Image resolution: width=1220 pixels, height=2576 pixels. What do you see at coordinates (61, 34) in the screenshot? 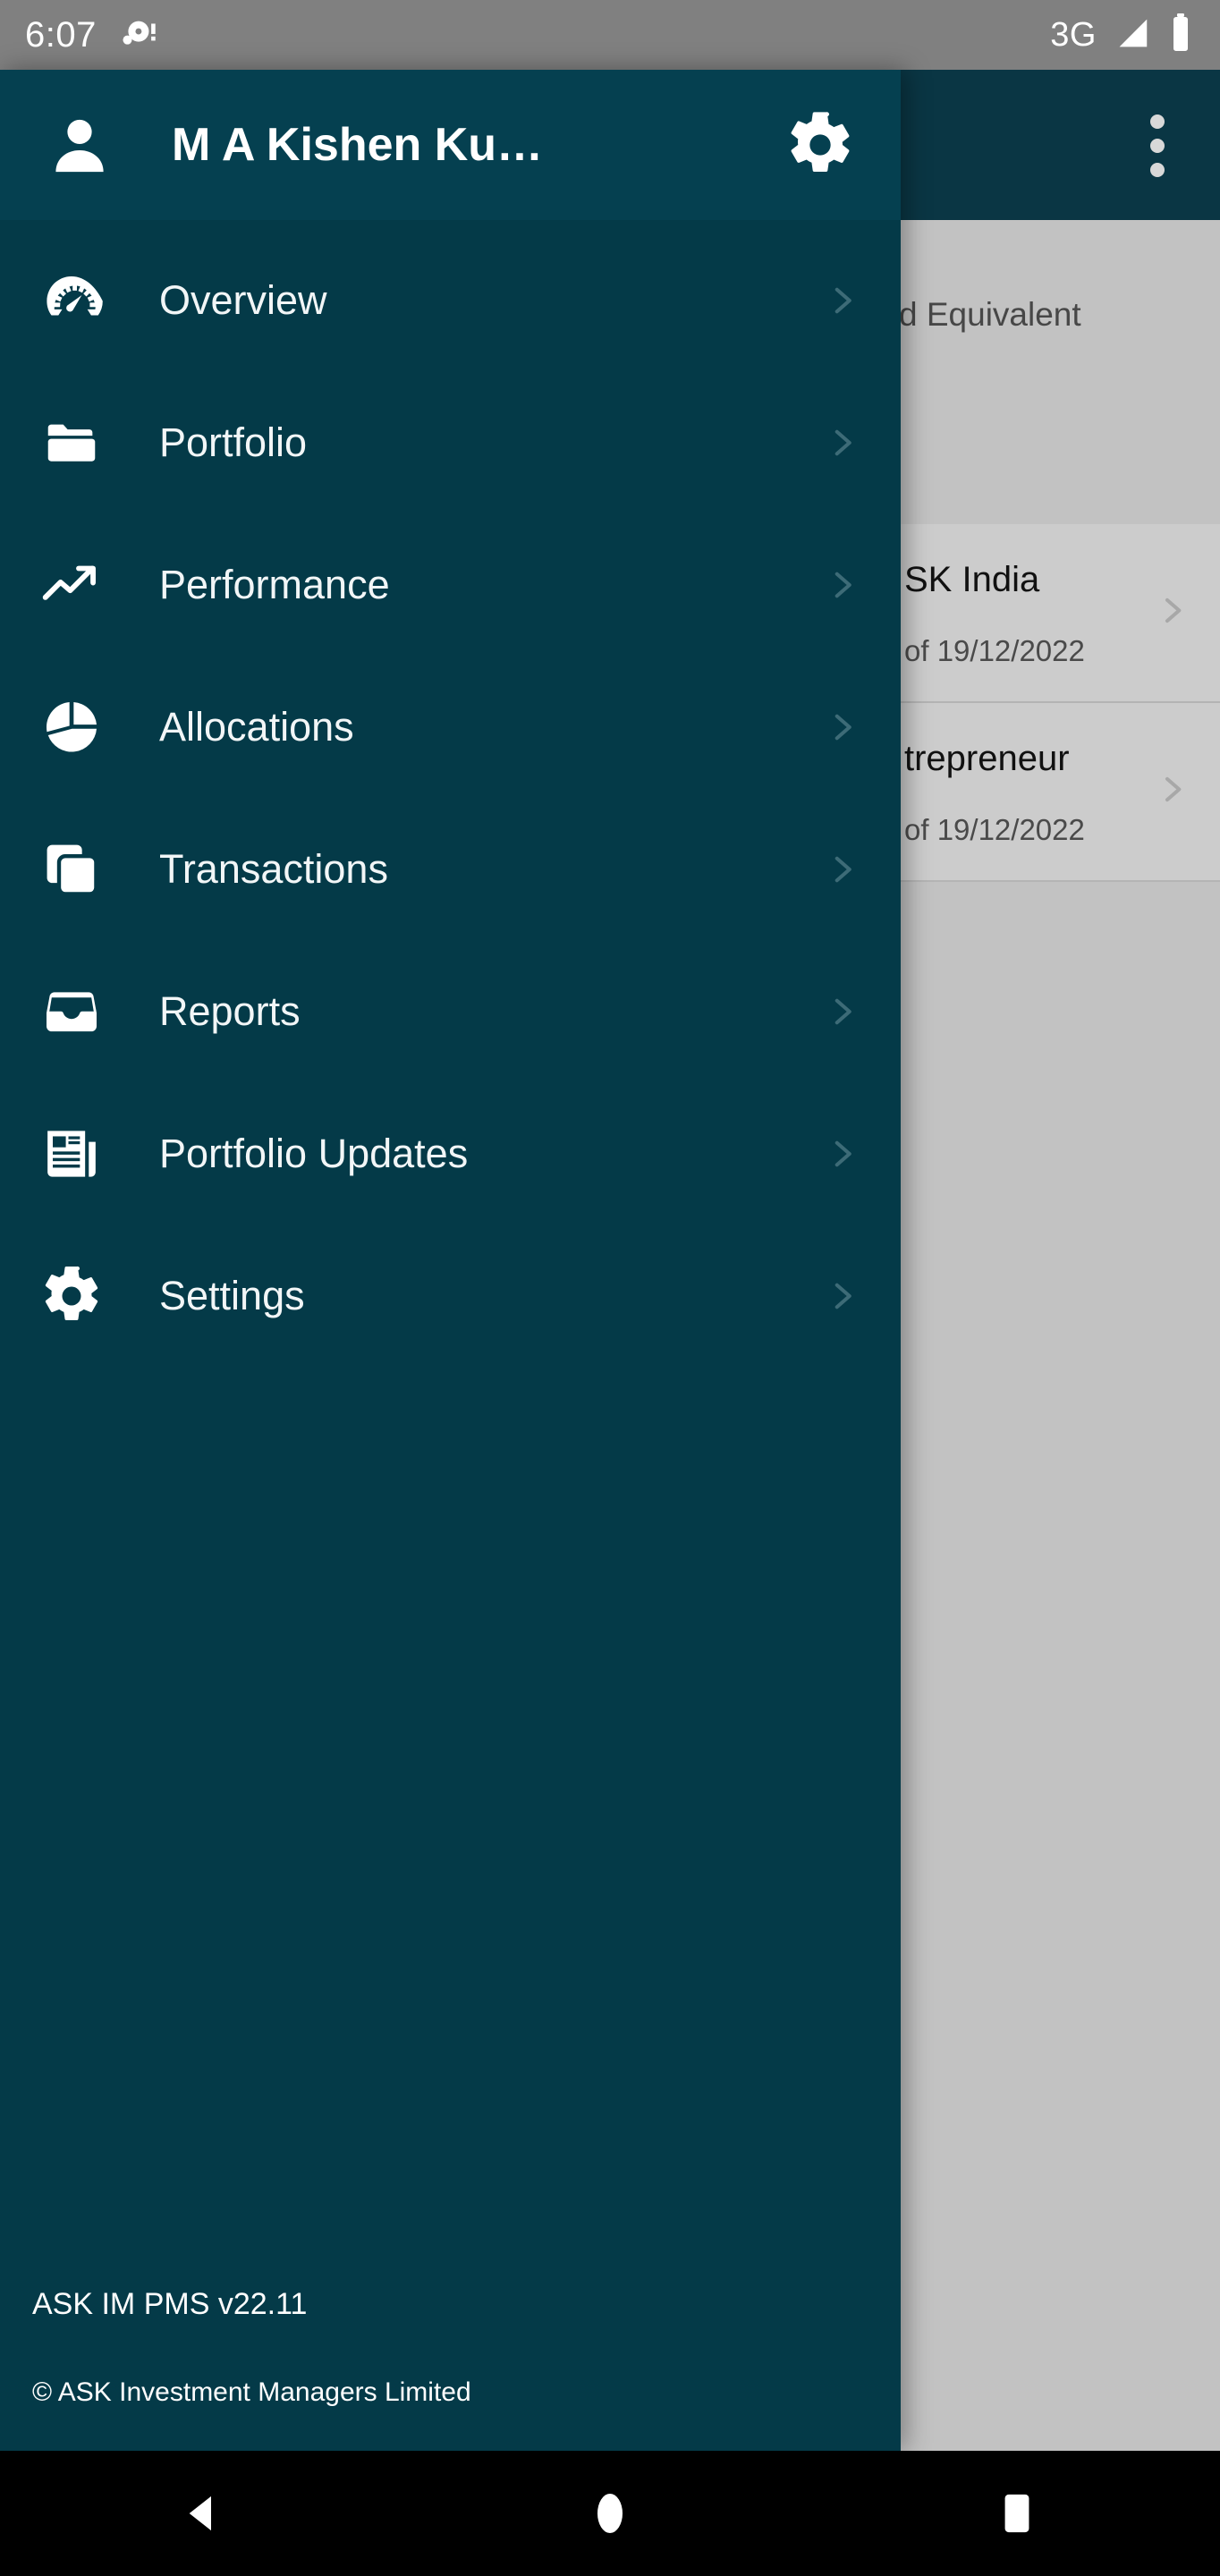
I see `status-clock: 6:07` at bounding box center [61, 34].